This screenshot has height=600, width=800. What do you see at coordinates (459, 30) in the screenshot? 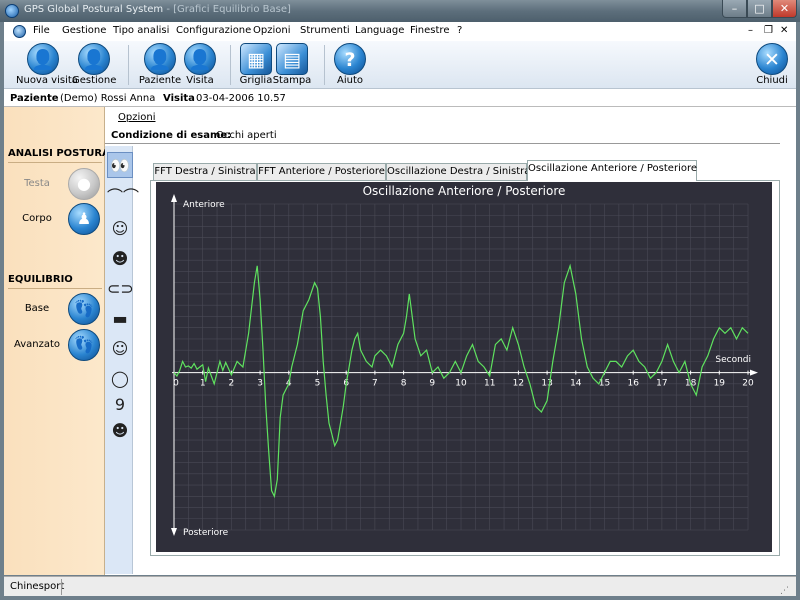
I see `menu-help: ?` at bounding box center [459, 30].